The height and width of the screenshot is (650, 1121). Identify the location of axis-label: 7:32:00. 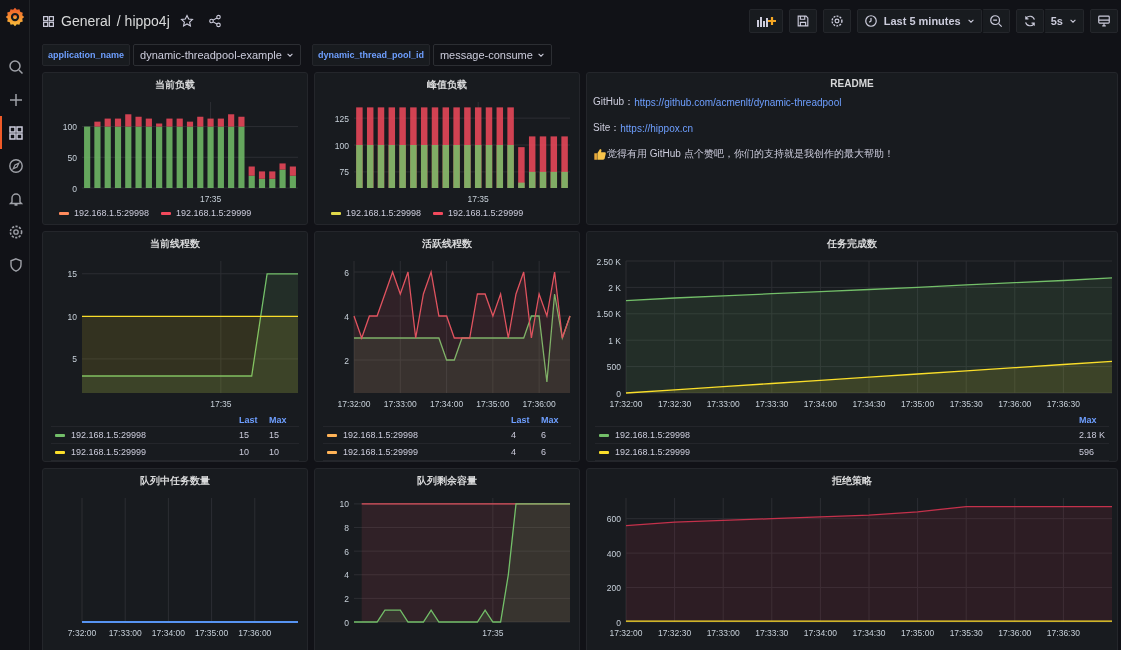
(82, 633).